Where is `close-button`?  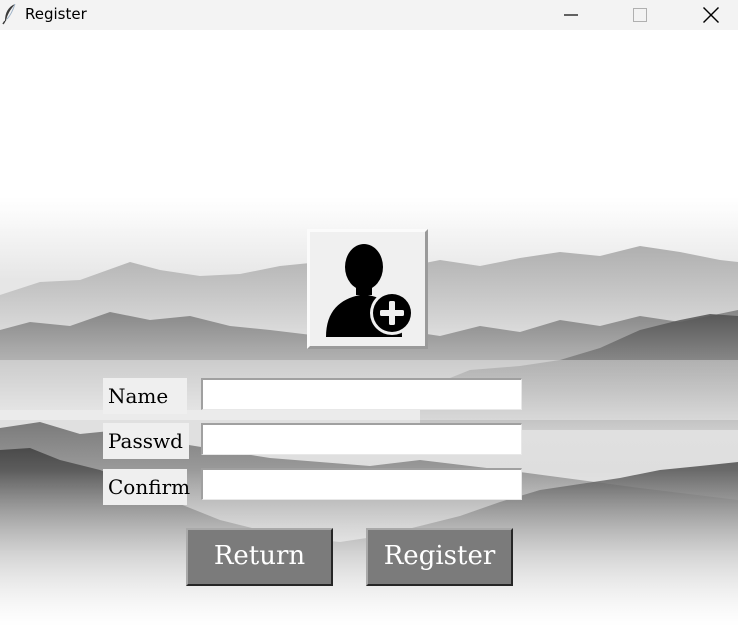
close-button is located at coordinates (711, 15).